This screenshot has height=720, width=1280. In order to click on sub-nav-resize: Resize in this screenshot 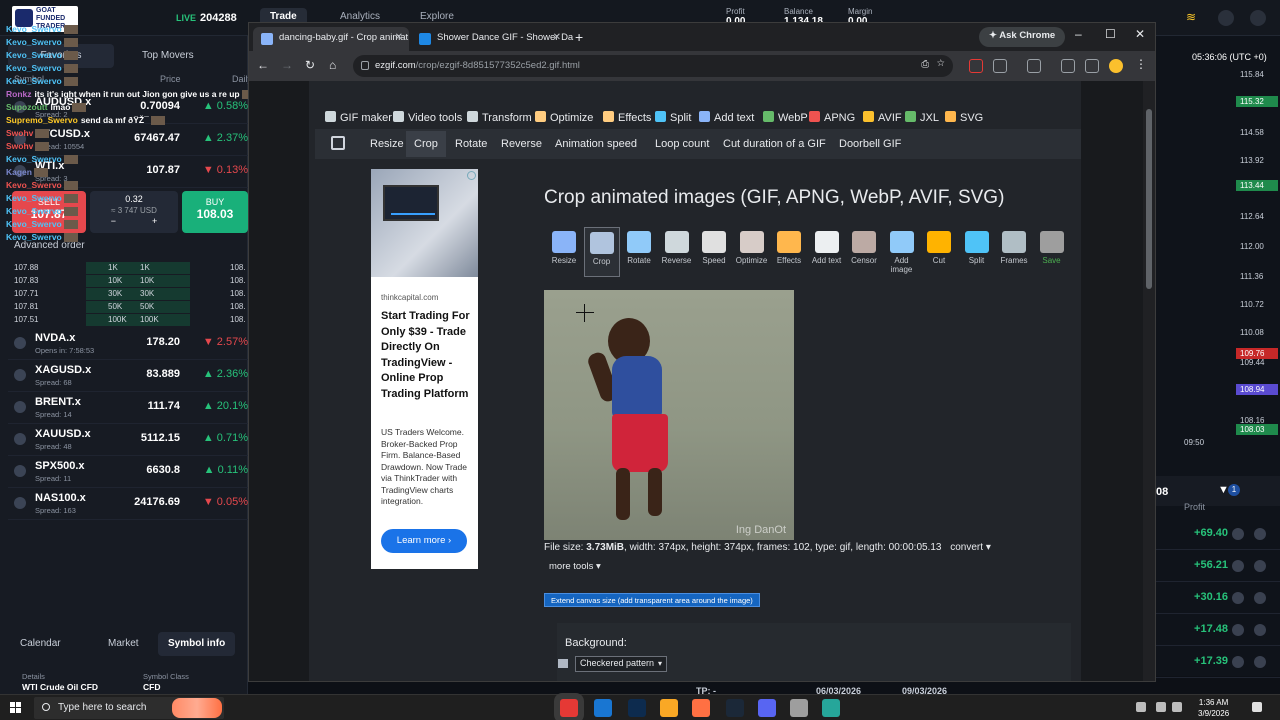, I will do `click(387, 144)`.